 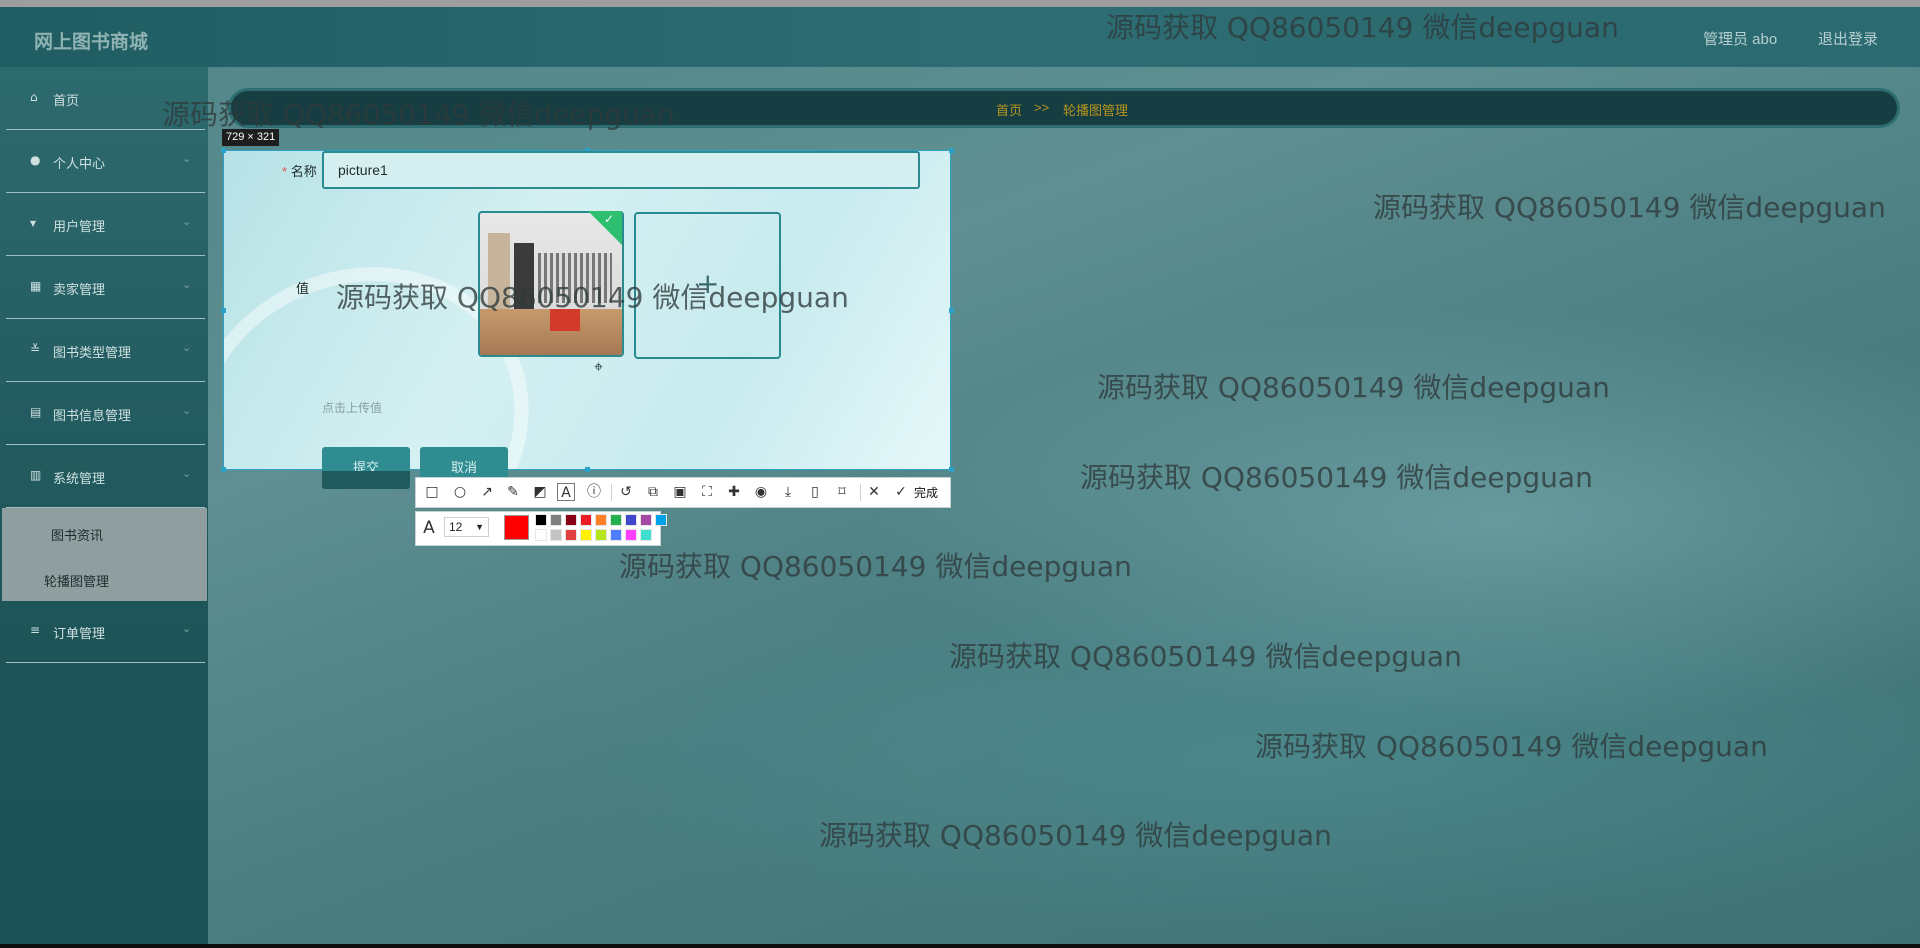 I want to click on font-size-value: 12, so click(x=456, y=527).